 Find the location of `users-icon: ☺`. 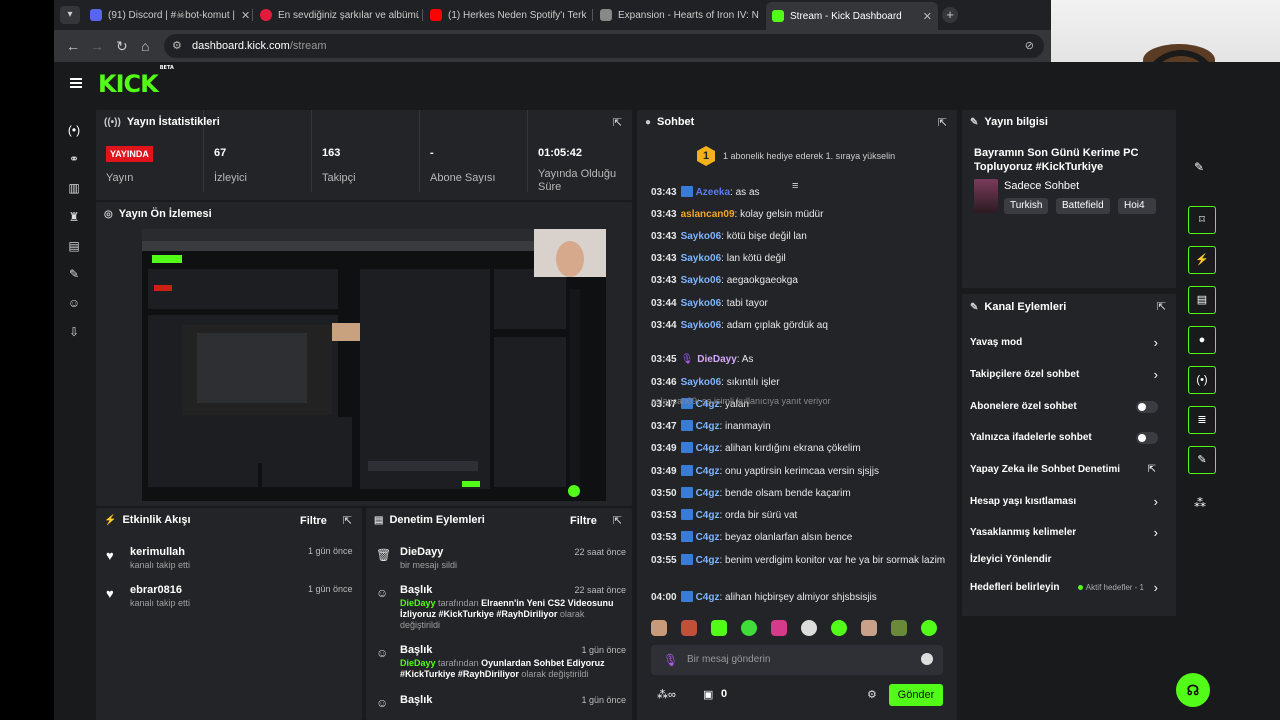

users-icon: ☺ is located at coordinates (74, 303).